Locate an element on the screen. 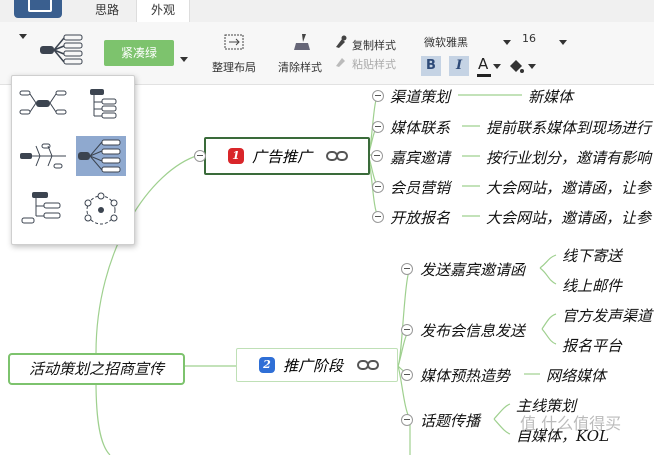  collapse-branch-1-children-icon is located at coordinates (377, 156).